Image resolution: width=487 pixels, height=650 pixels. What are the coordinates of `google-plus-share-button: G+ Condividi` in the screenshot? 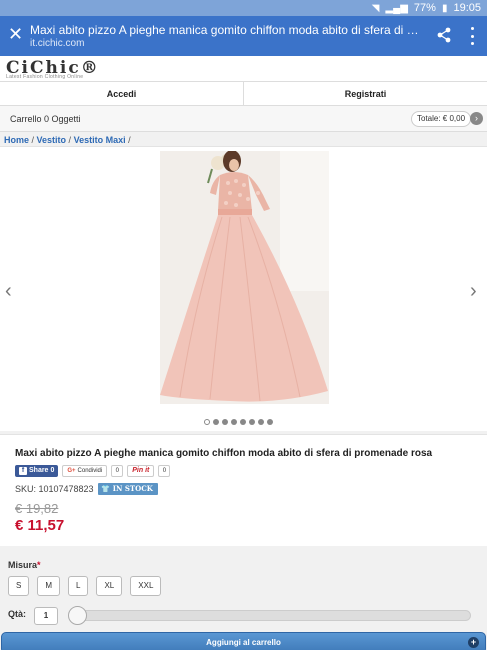 It's located at (85, 471).